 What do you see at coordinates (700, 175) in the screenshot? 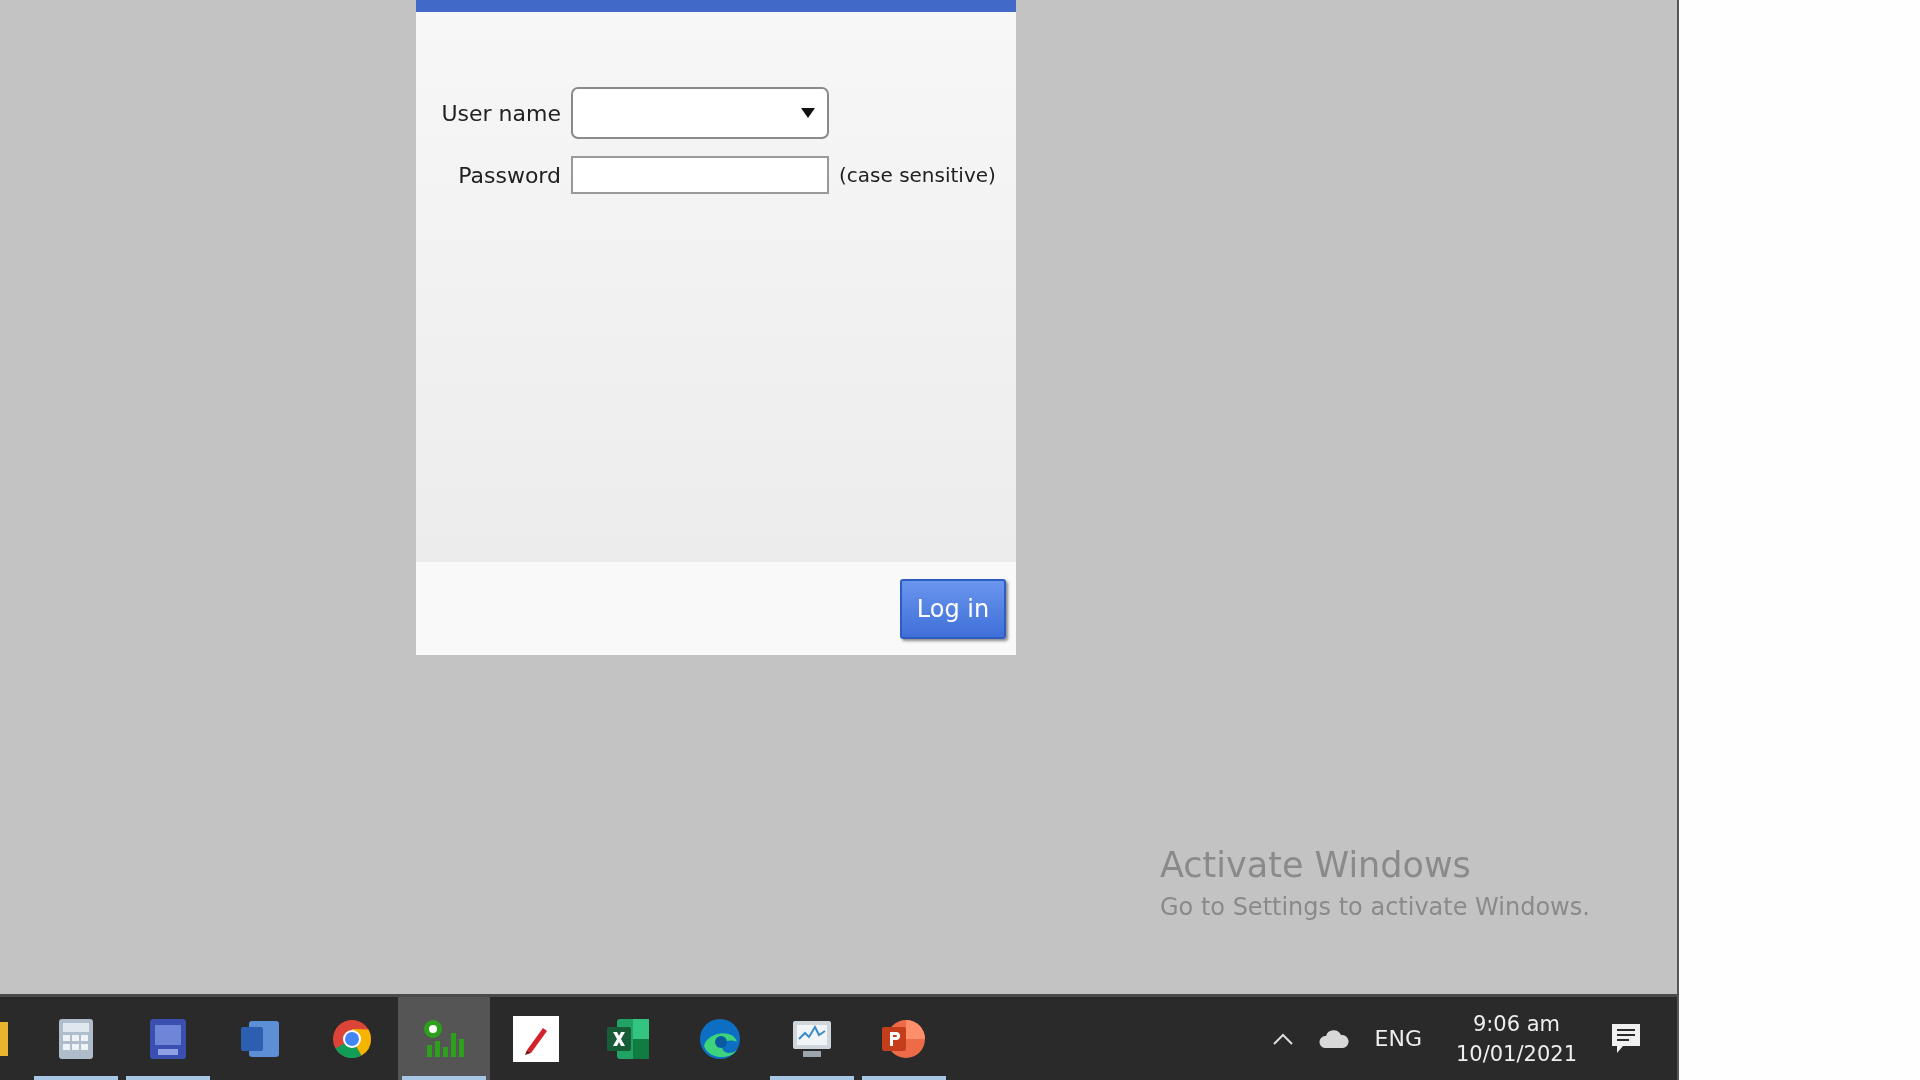
I see `password-field` at bounding box center [700, 175].